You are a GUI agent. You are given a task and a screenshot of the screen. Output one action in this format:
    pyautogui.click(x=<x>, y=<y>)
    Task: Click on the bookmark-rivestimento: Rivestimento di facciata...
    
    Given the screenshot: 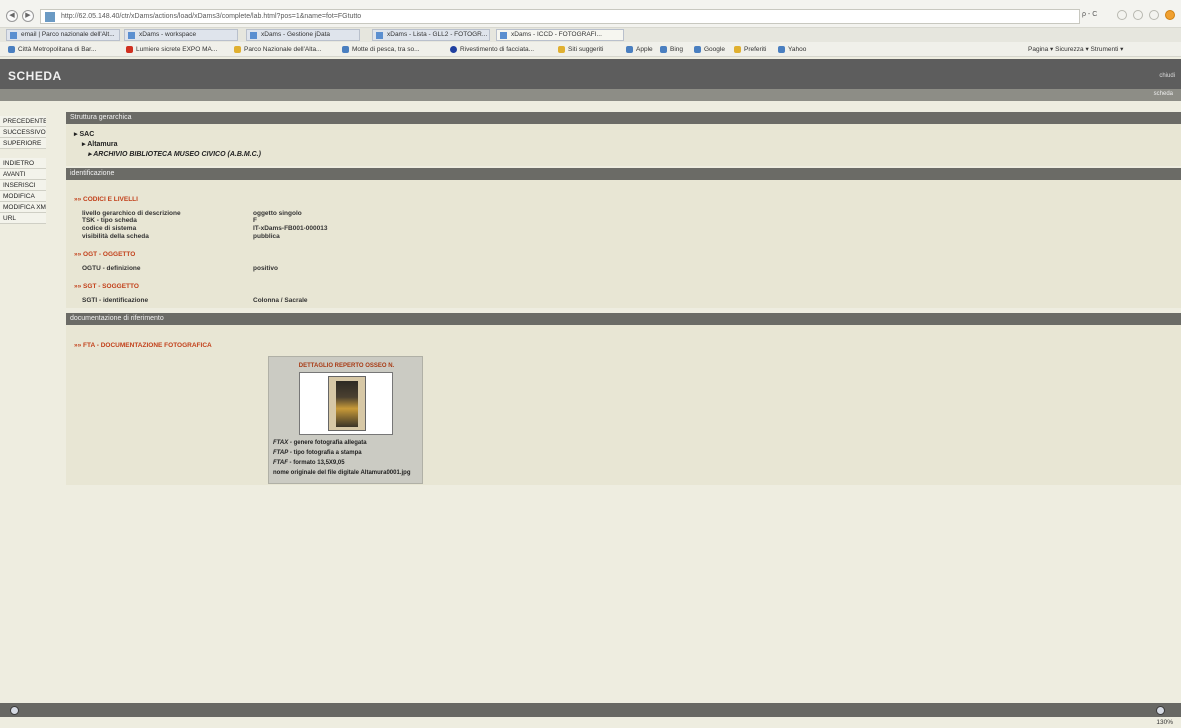 What is the action you would take?
    pyautogui.click(x=492, y=49)
    